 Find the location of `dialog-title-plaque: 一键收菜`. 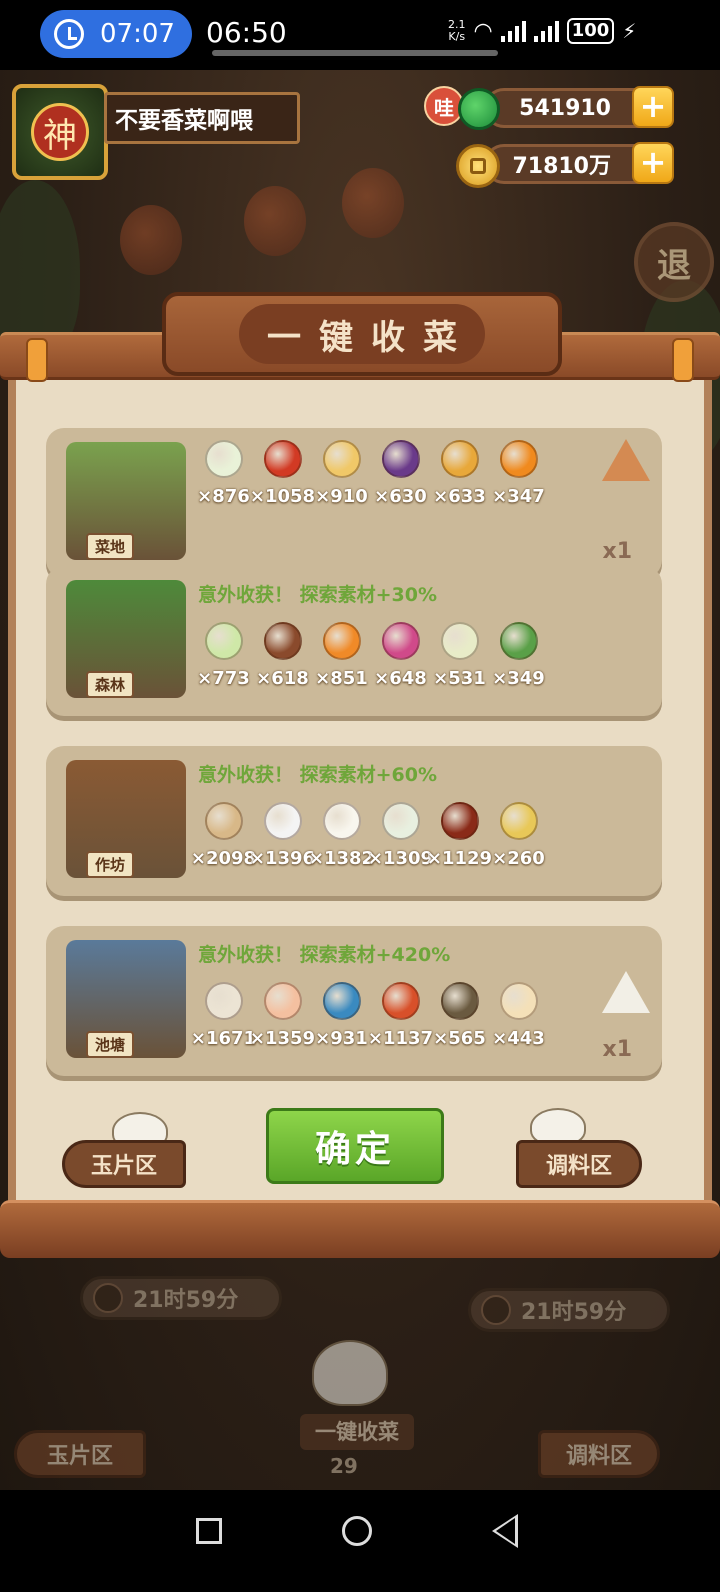

dialog-title-plaque: 一键收菜 is located at coordinates (362, 334).